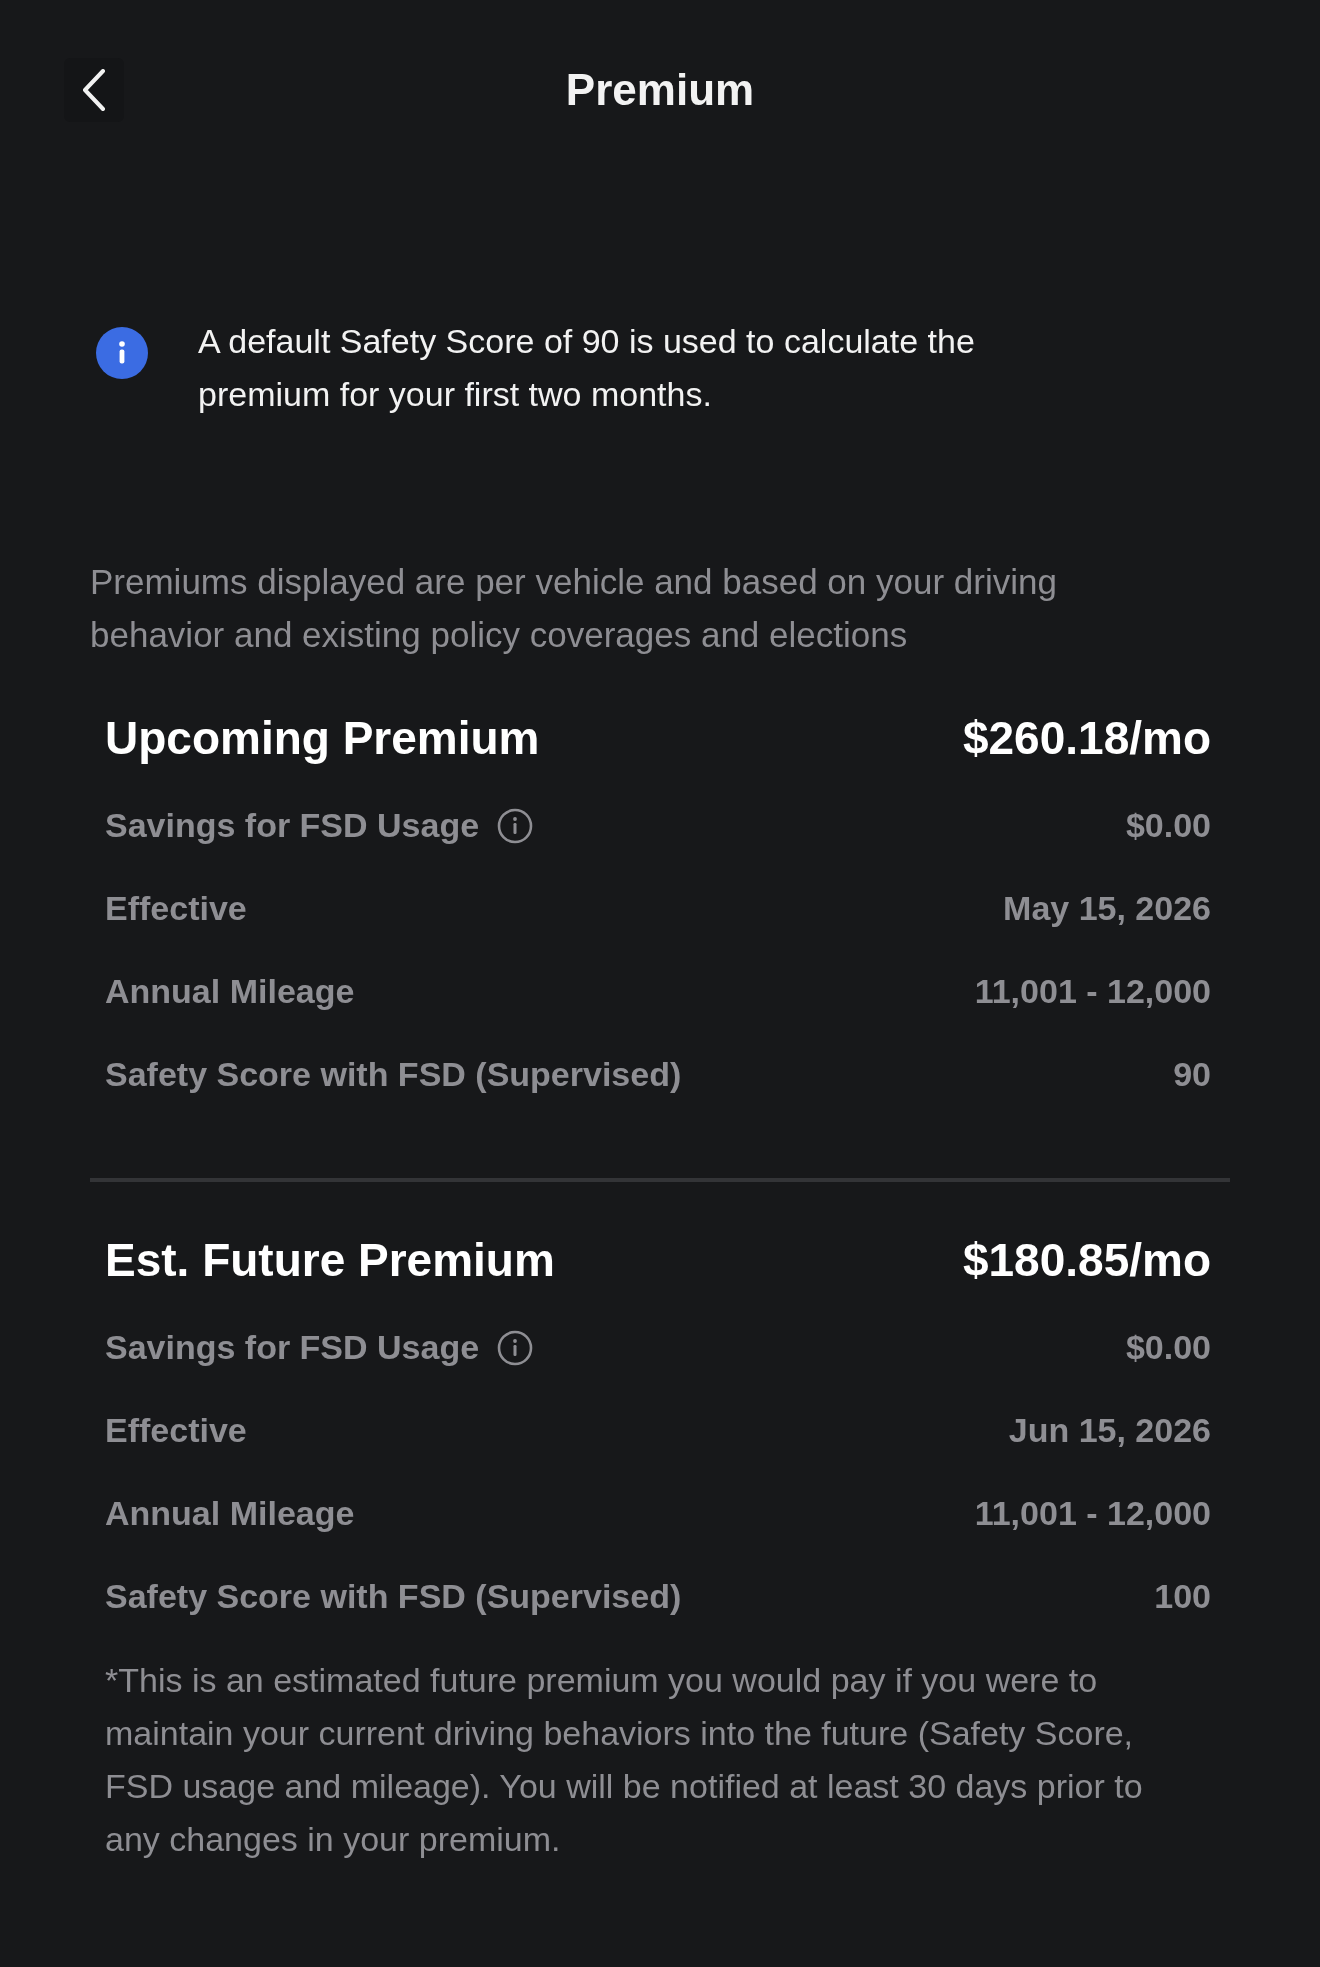 The image size is (1320, 1967). What do you see at coordinates (1192, 1074) in the screenshot?
I see `row-value: 90` at bounding box center [1192, 1074].